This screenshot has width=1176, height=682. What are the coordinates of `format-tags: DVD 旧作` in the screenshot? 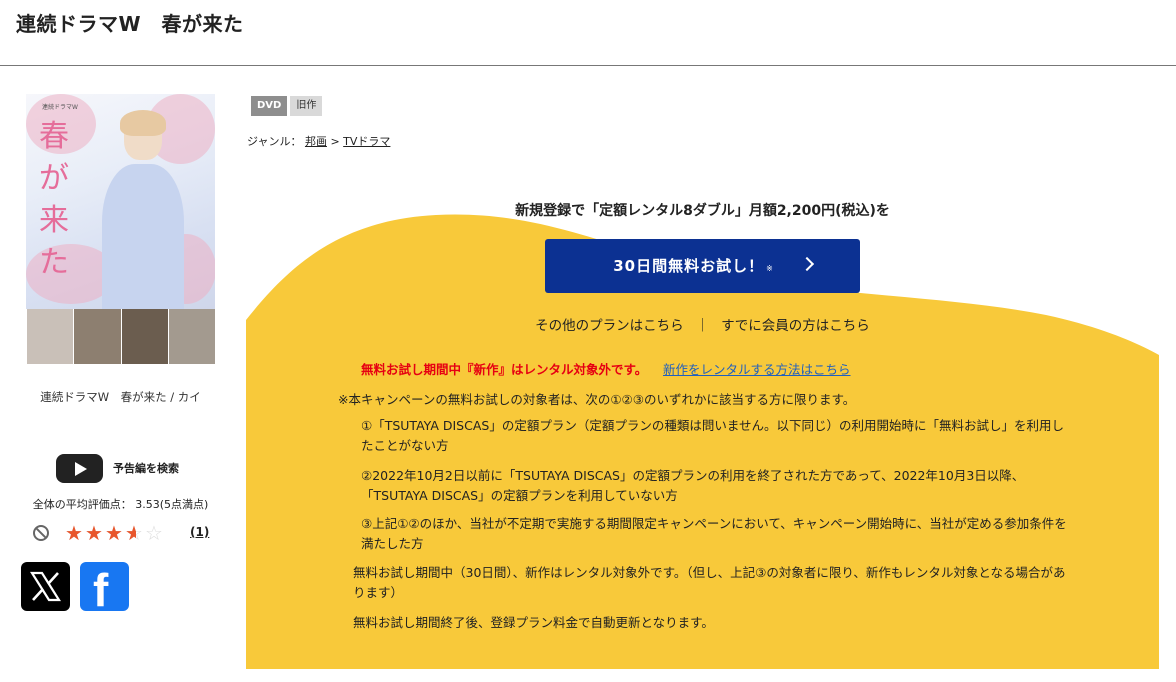 It's located at (287, 106).